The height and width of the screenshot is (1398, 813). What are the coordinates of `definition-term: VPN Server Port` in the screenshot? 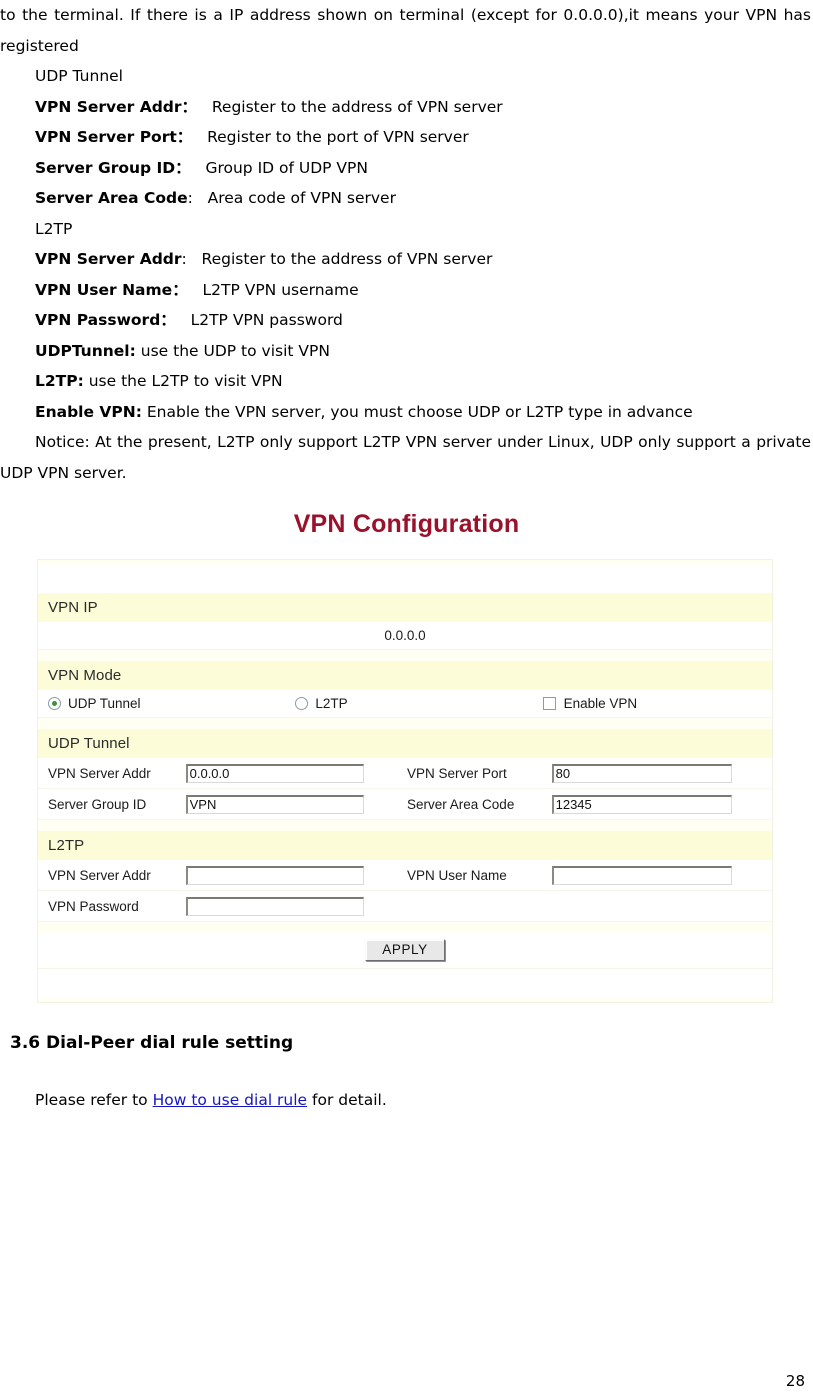 It's located at (106, 137).